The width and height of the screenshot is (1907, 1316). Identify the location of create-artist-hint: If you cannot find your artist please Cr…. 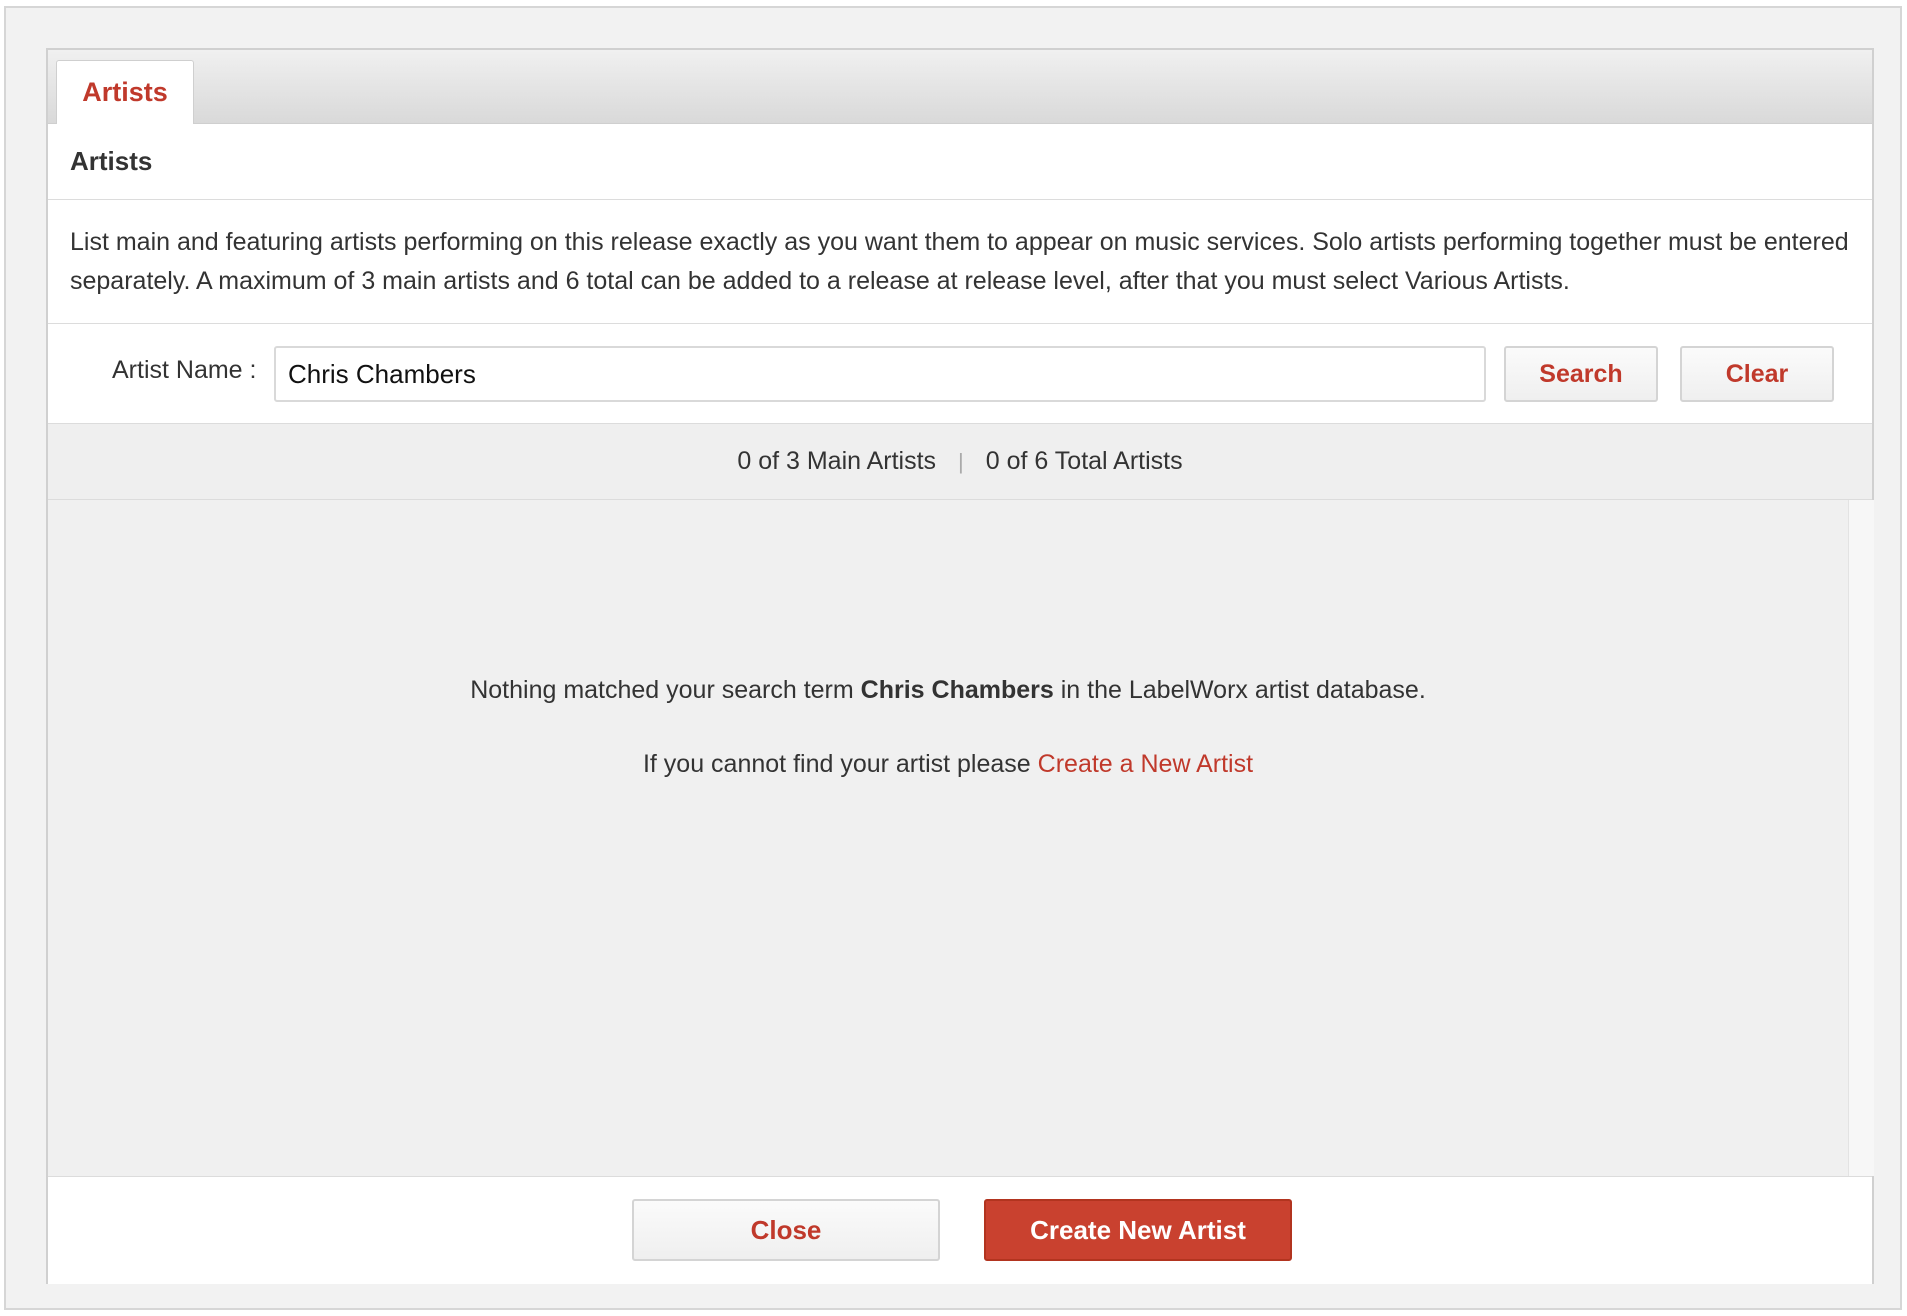
(948, 764).